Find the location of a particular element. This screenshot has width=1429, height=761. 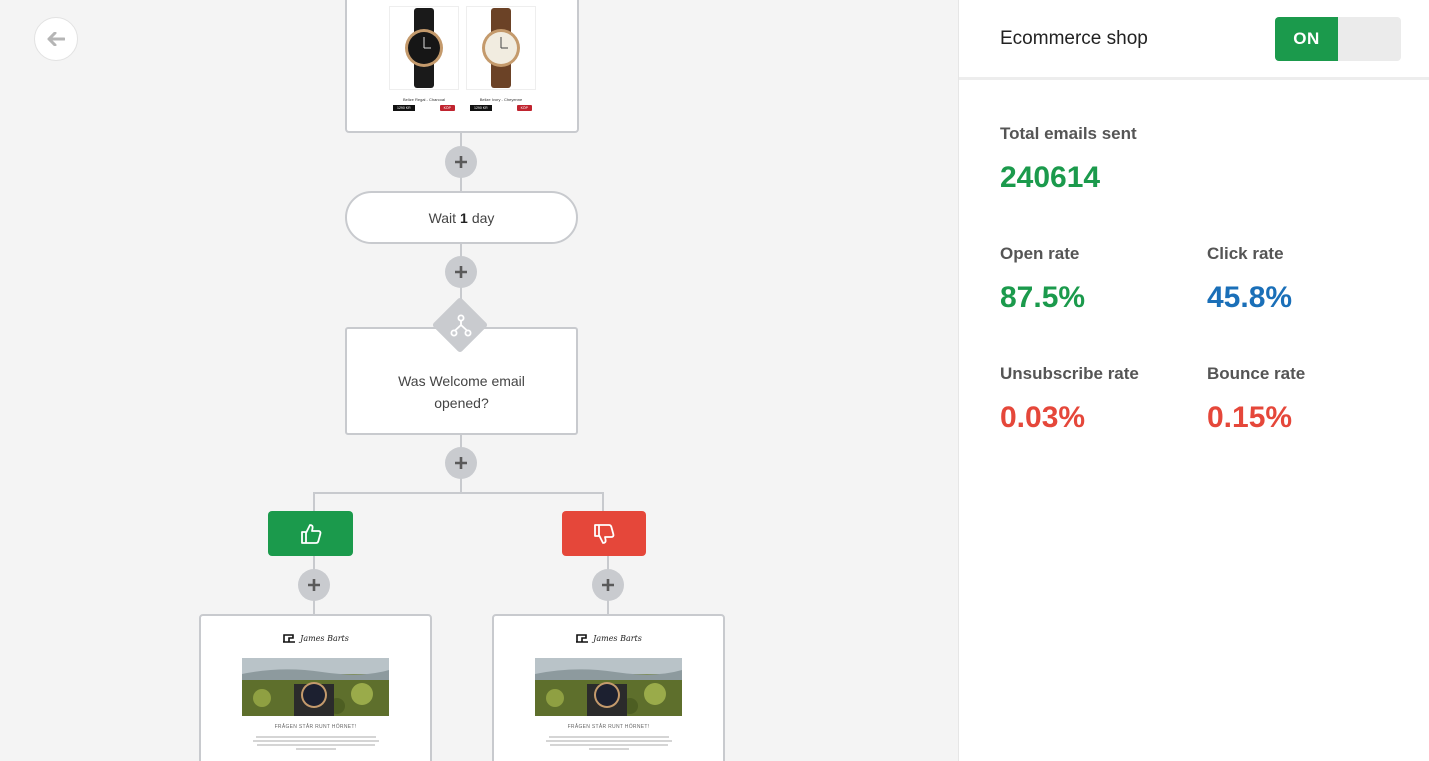

yes-branch-button is located at coordinates (310, 533).